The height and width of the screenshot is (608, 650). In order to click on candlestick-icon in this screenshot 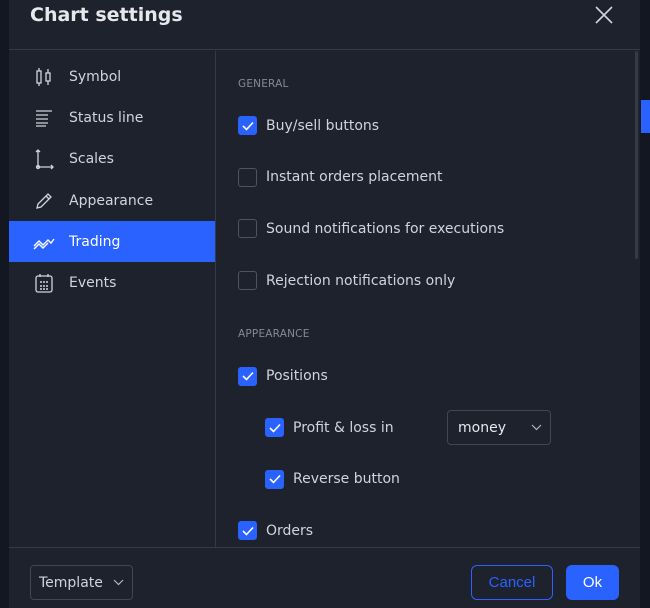, I will do `click(43, 76)`.